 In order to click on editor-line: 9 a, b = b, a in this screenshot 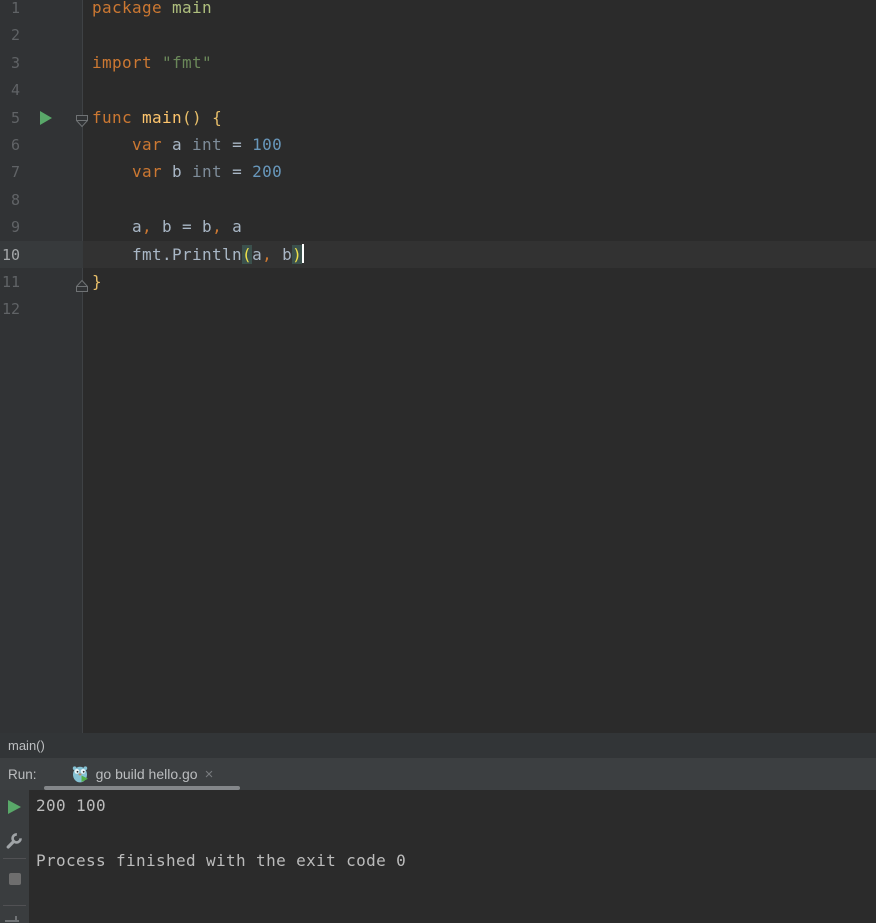, I will do `click(438, 226)`.